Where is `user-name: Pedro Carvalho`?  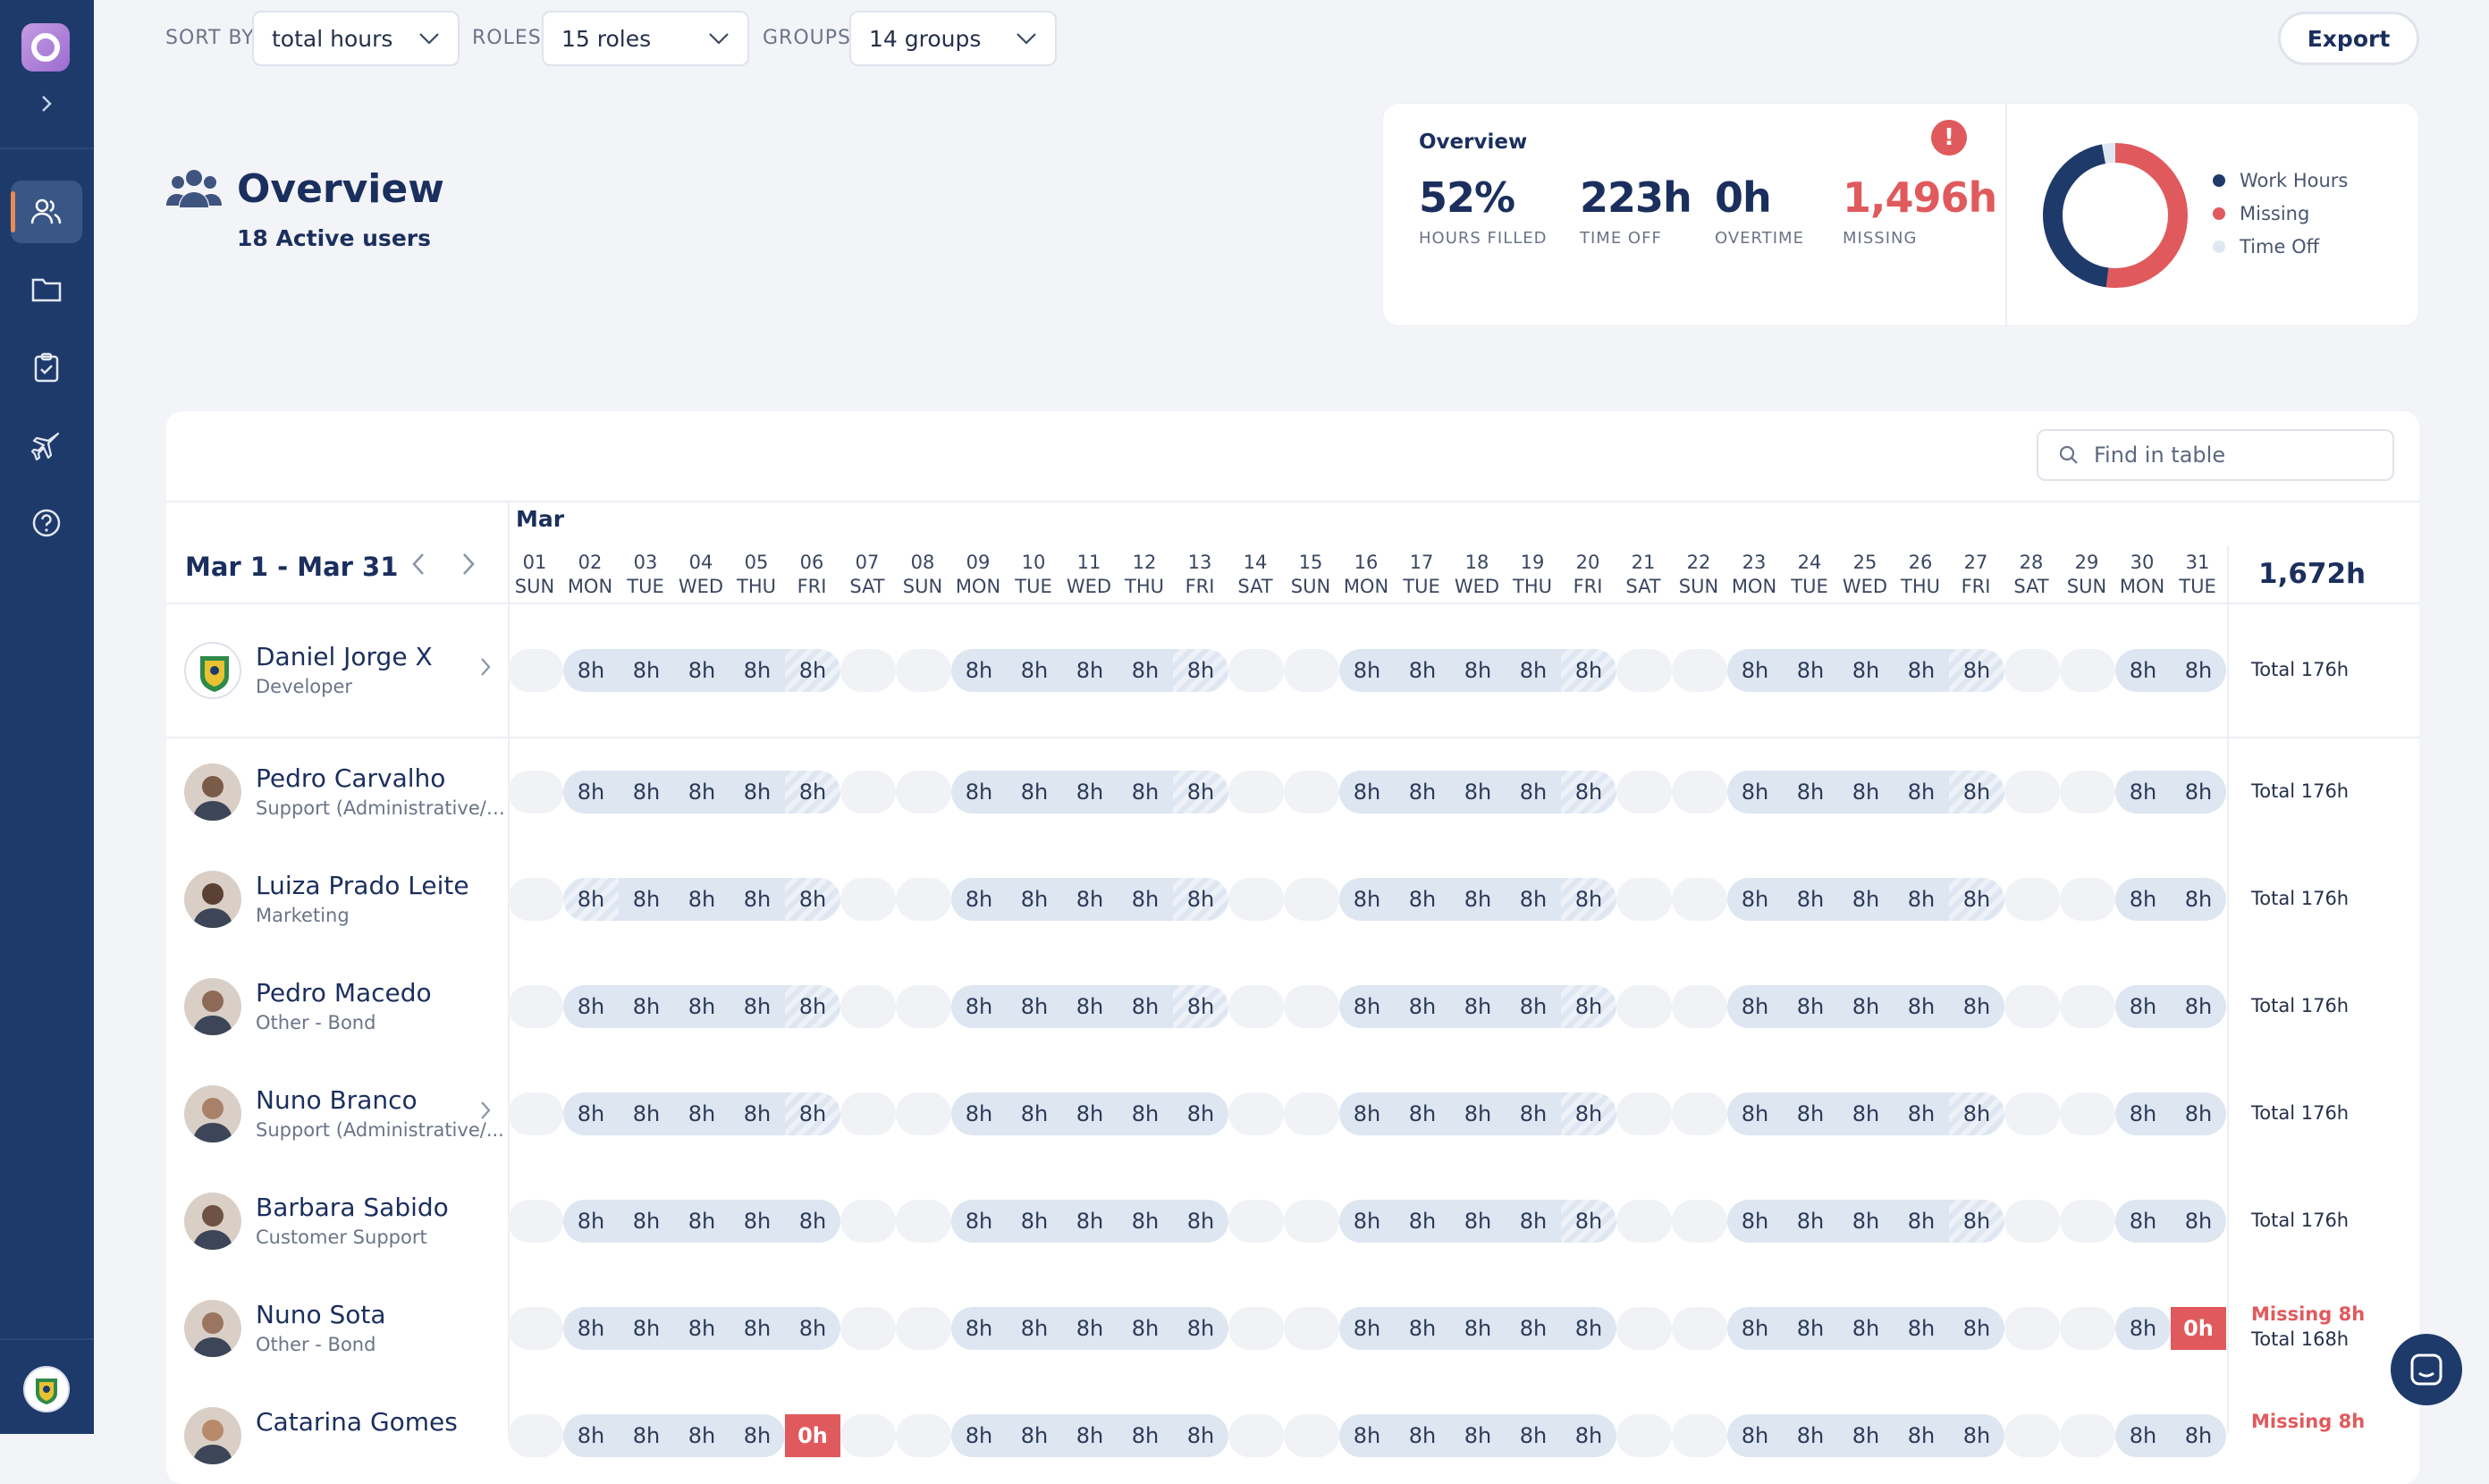
user-name: Pedro Carvalho is located at coordinates (350, 778).